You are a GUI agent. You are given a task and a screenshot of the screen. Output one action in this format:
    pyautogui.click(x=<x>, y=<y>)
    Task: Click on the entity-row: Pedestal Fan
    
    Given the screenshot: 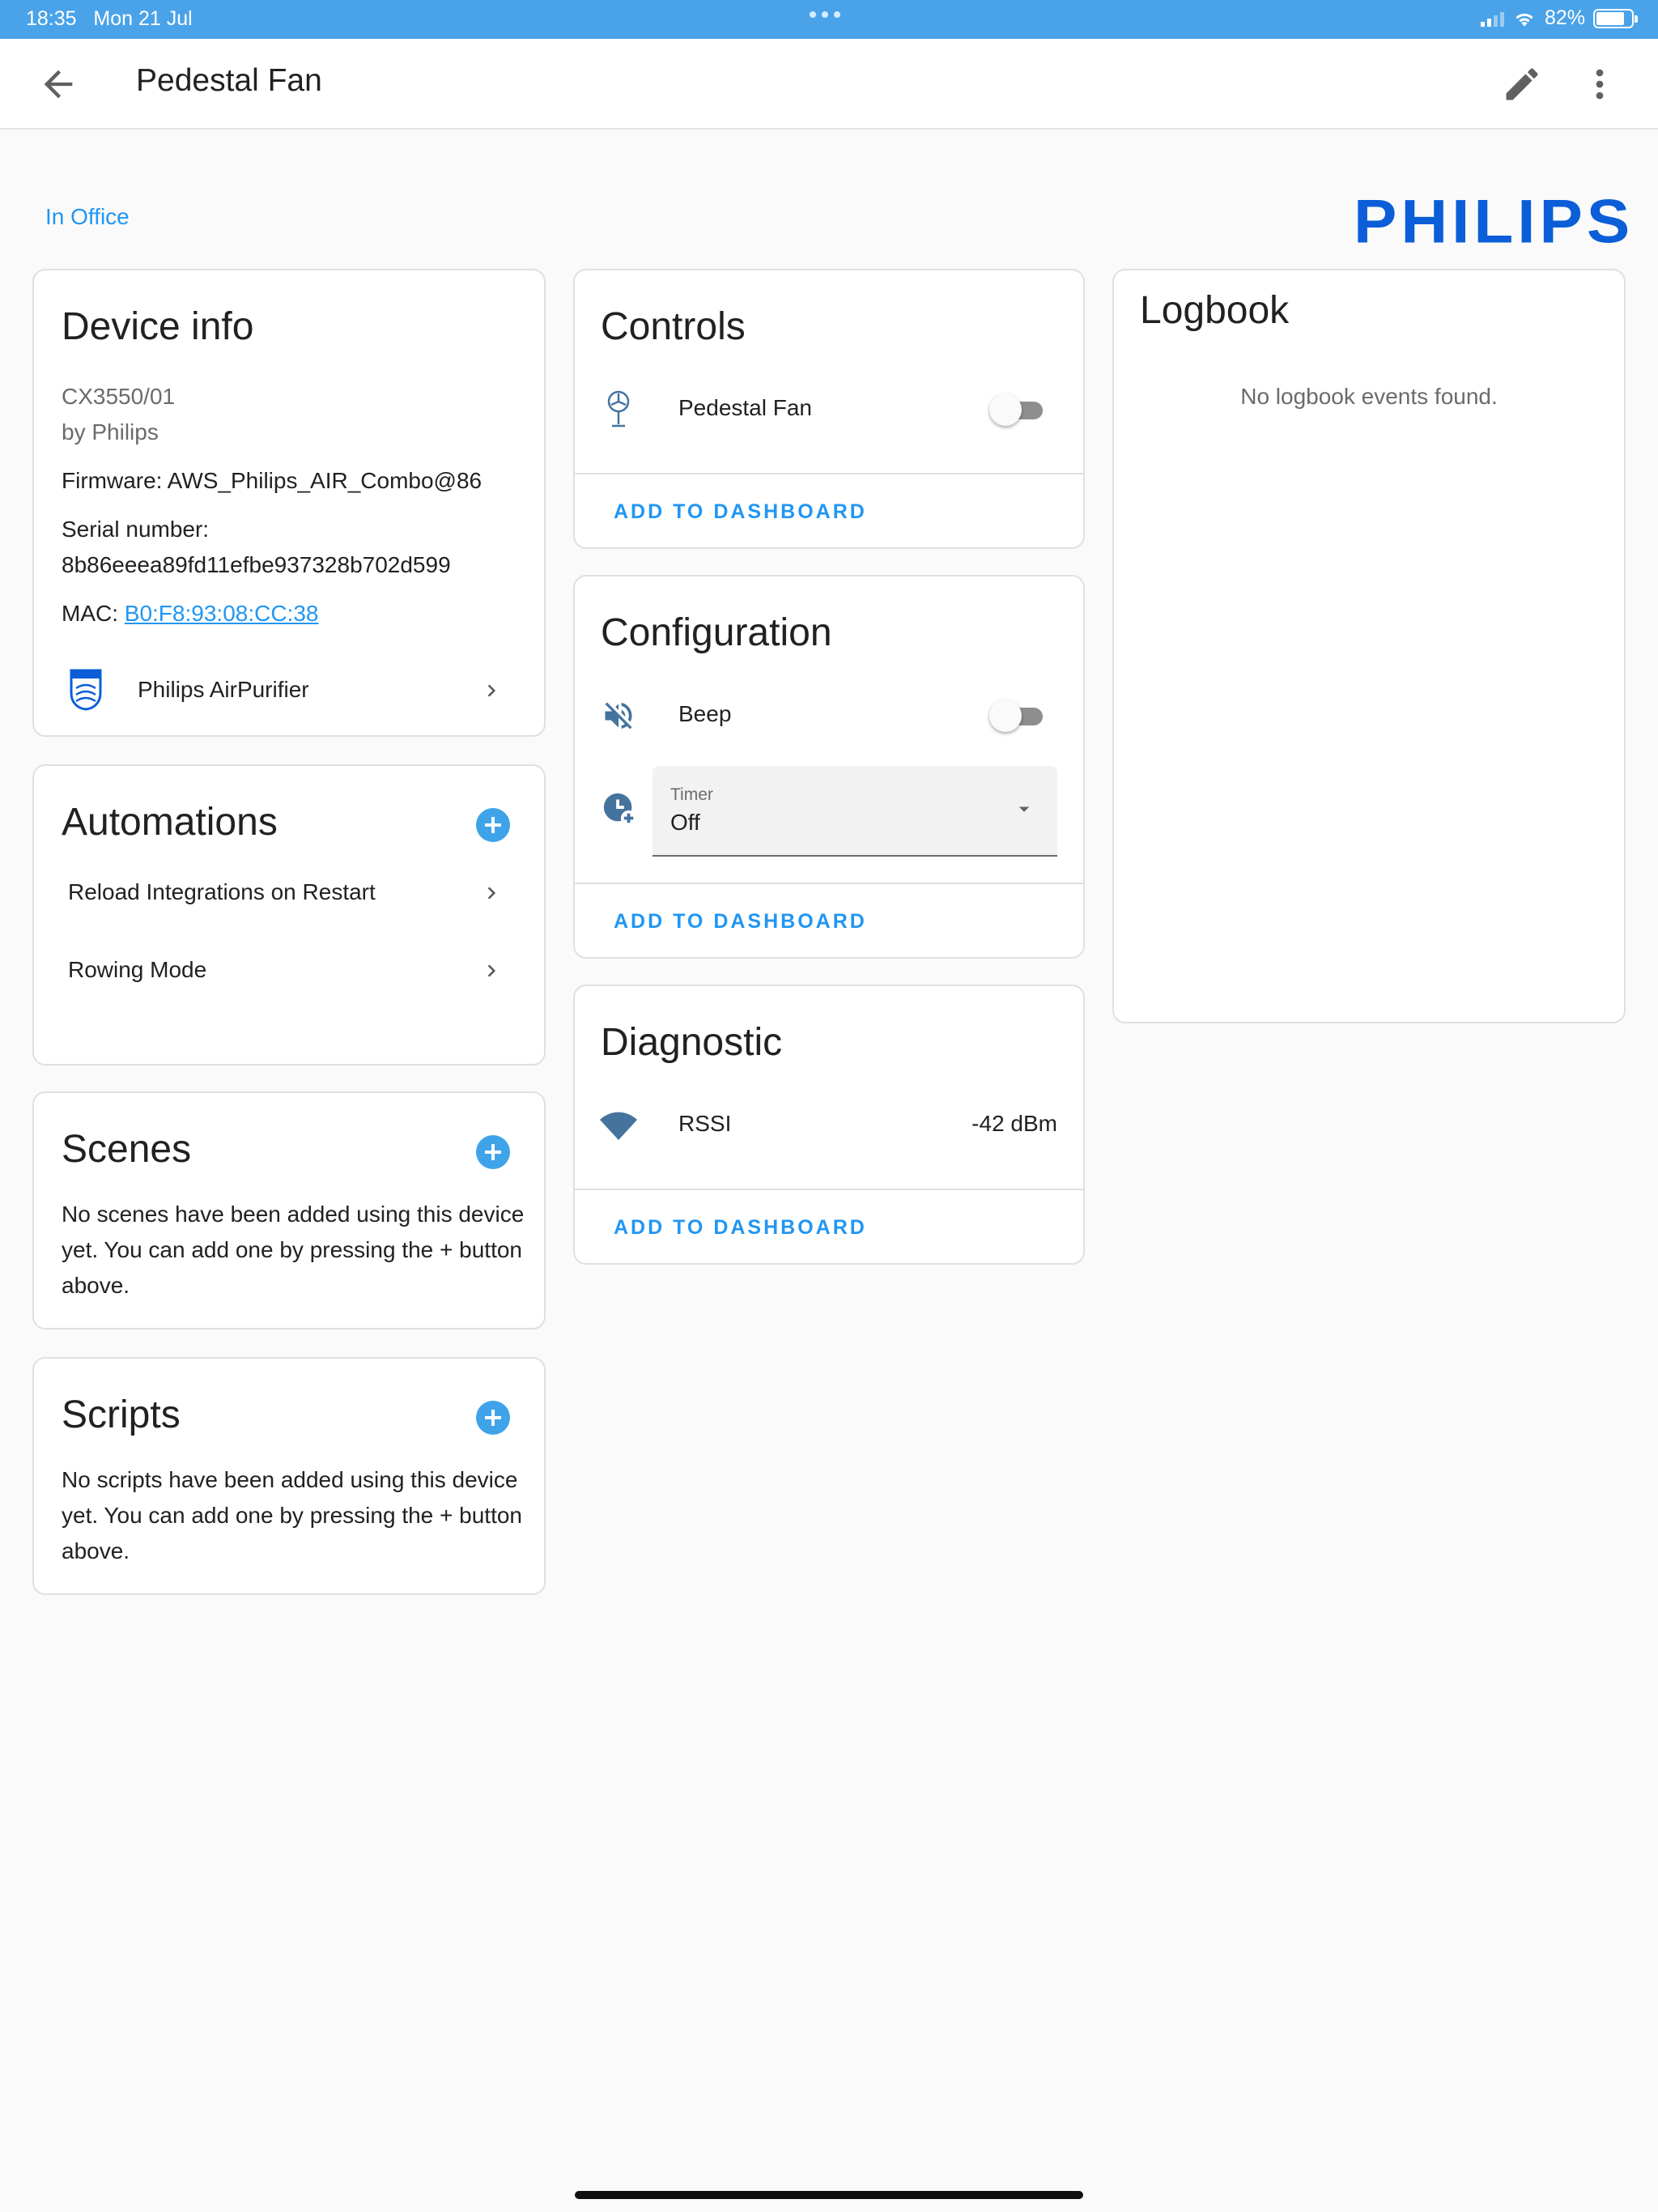 What is the action you would take?
    pyautogui.click(x=829, y=410)
    